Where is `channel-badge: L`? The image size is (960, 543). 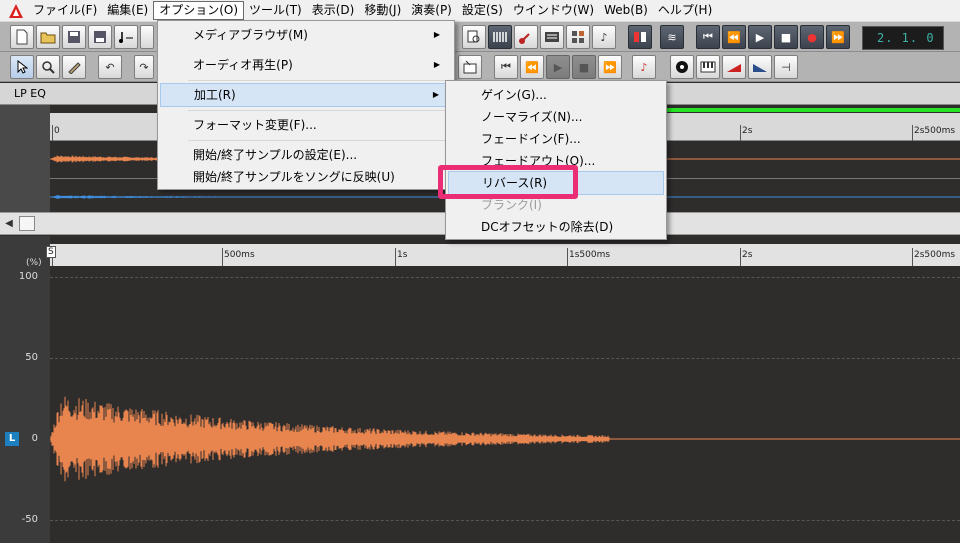 channel-badge: L is located at coordinates (12, 439).